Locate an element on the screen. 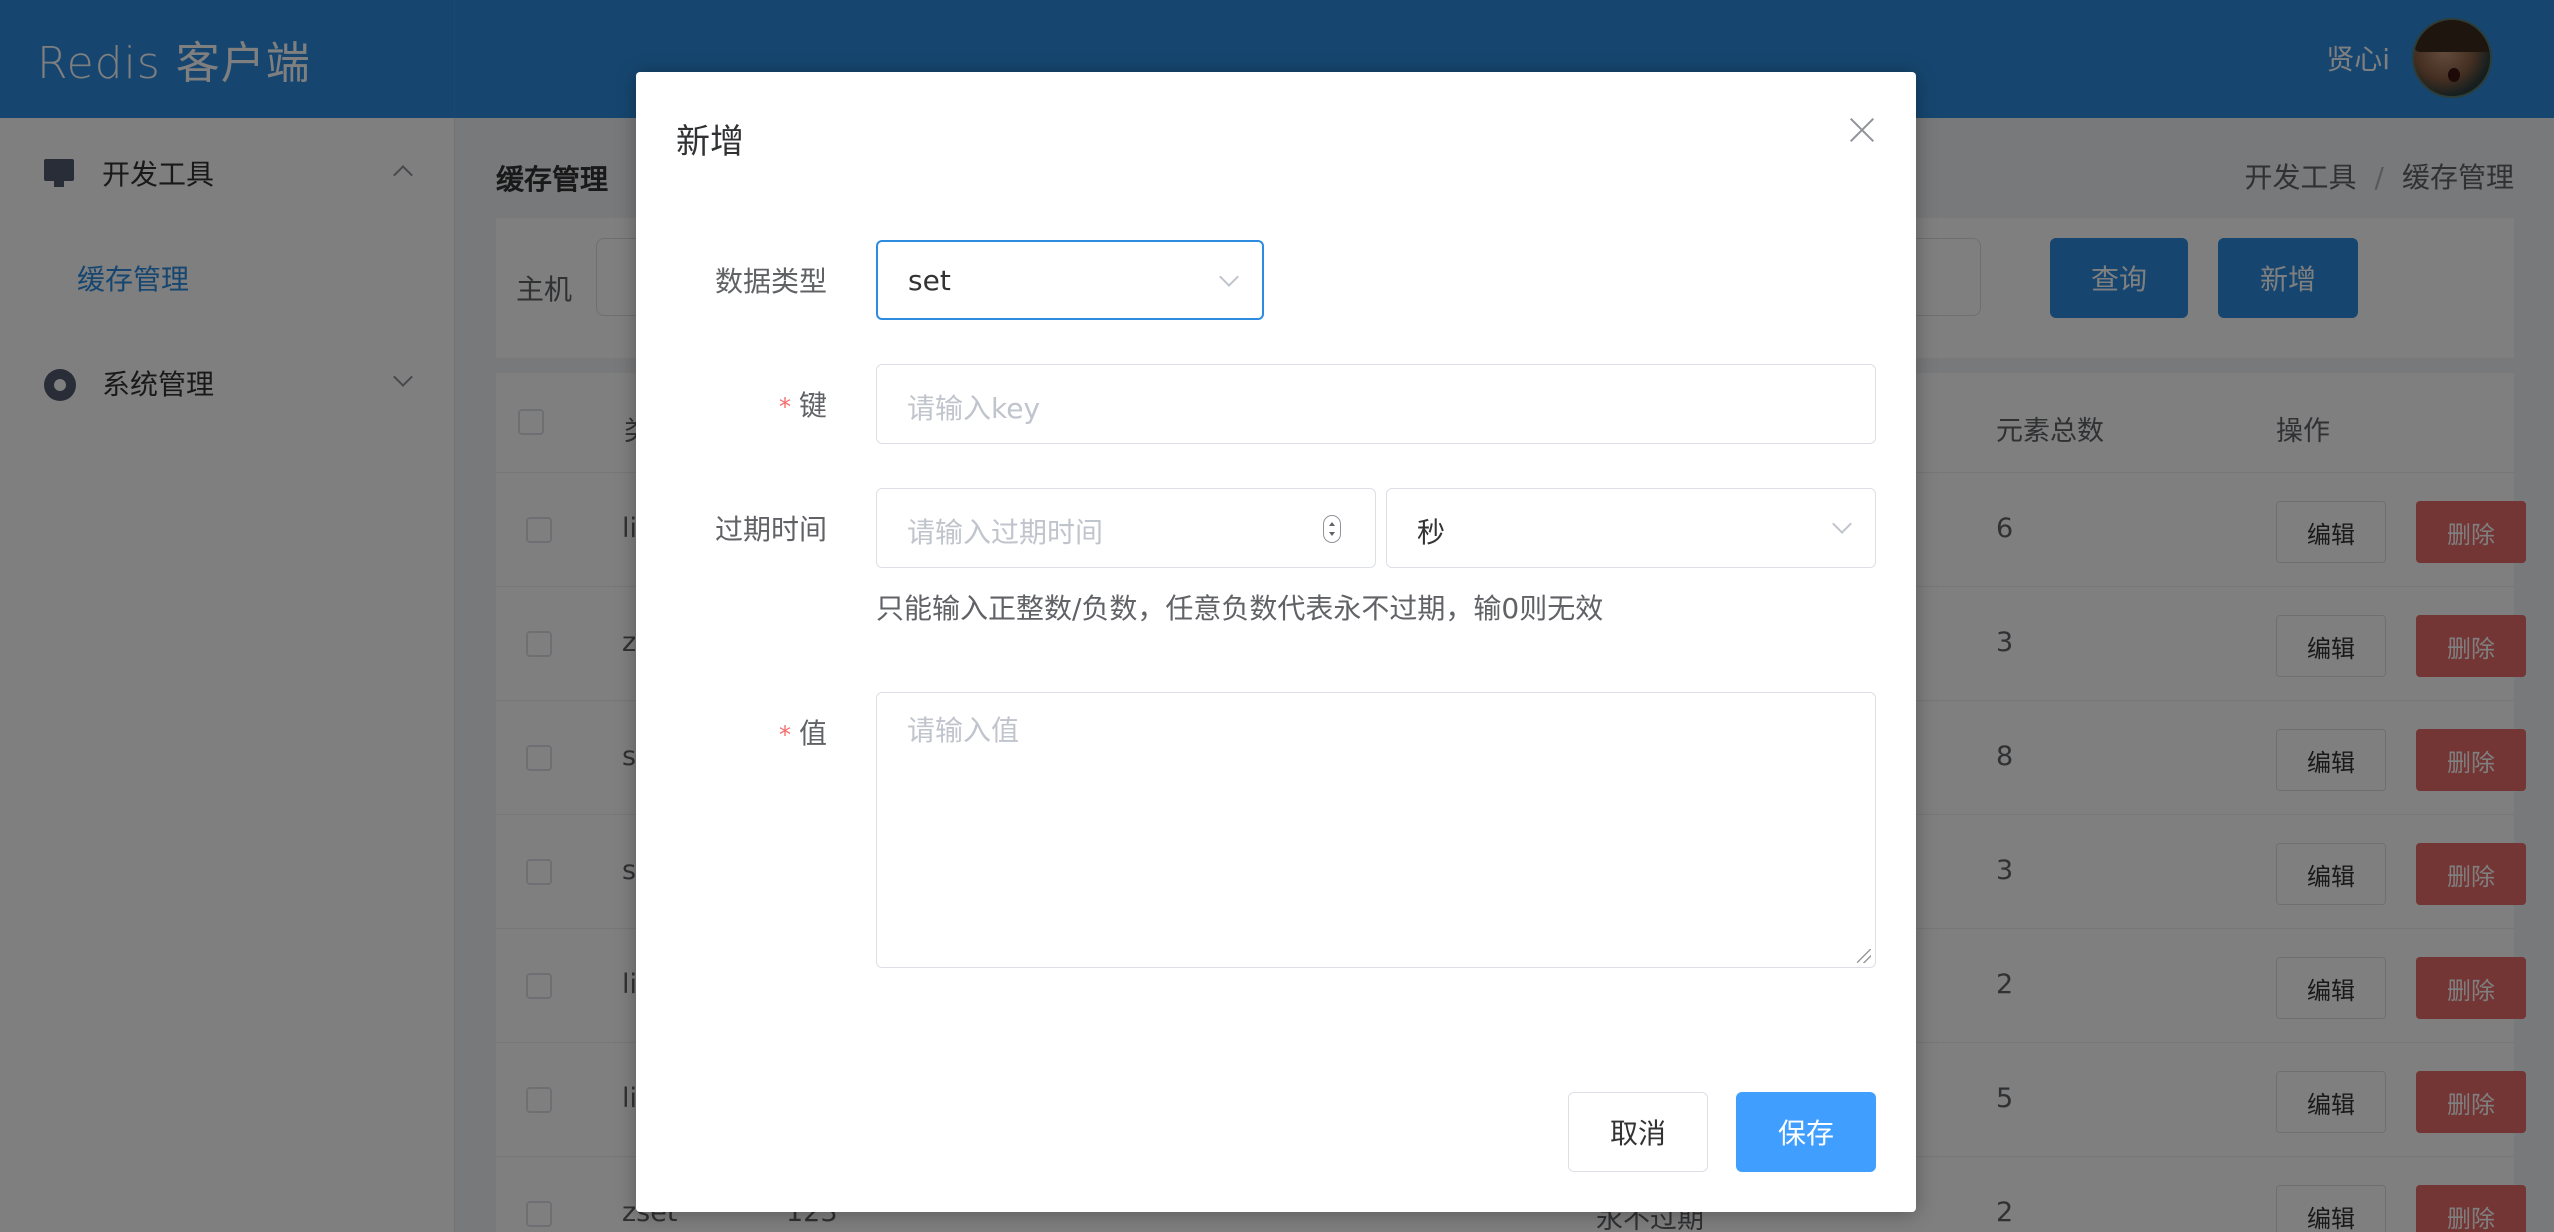  type-label-text: 数据类型 is located at coordinates (770, 281).